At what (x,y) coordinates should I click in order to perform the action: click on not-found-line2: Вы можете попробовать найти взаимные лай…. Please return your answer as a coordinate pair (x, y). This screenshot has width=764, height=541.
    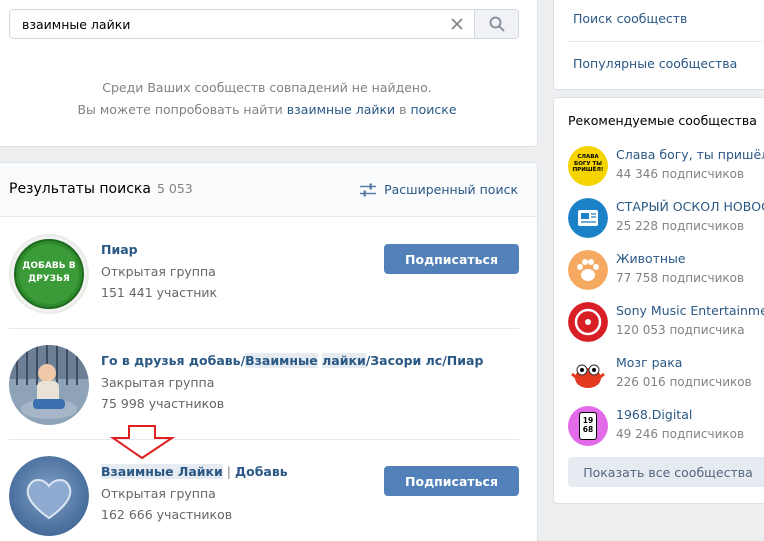
    Looking at the image, I should click on (268, 110).